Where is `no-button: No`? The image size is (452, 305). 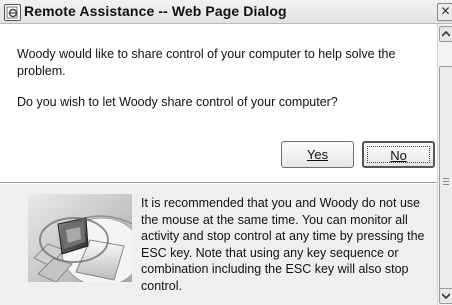 no-button: No is located at coordinates (398, 154).